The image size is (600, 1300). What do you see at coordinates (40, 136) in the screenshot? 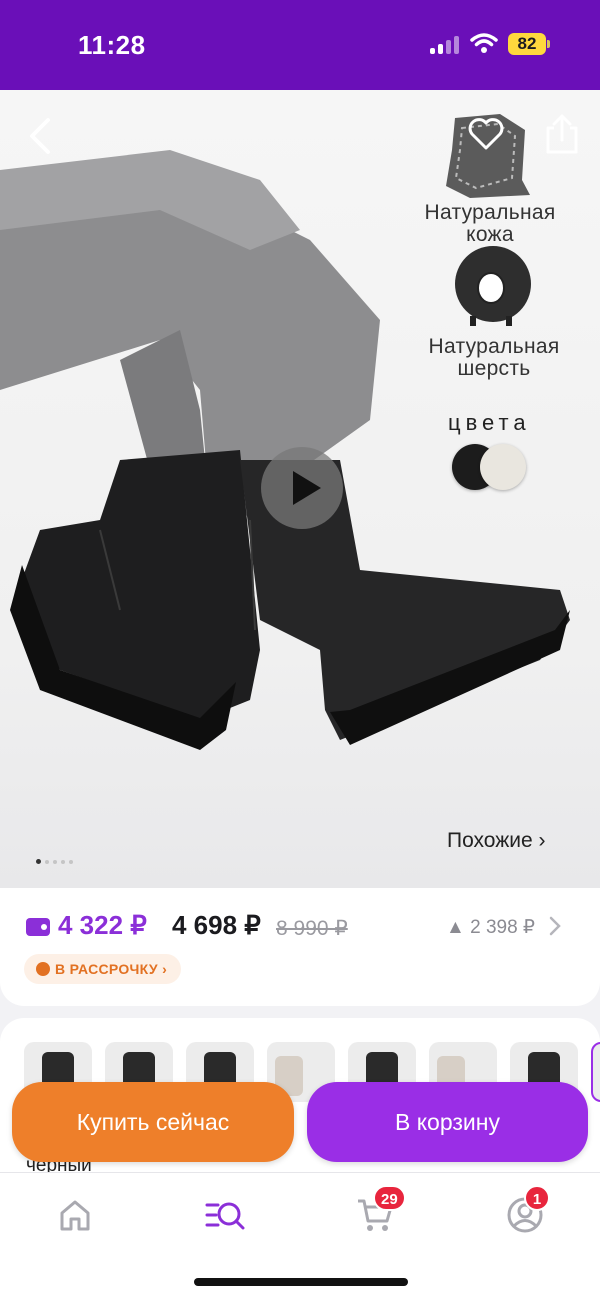
I see `back-button` at bounding box center [40, 136].